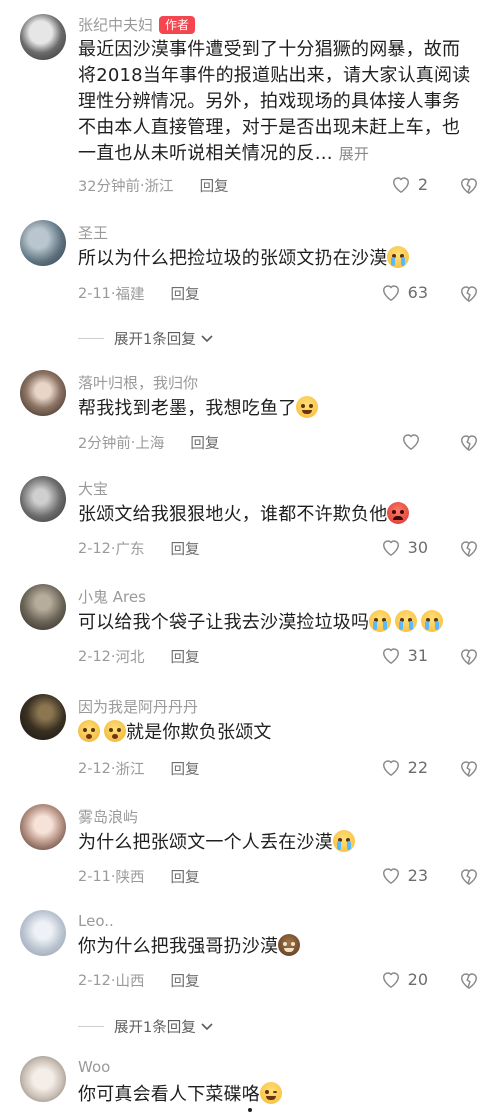 The width and height of the screenshot is (500, 1117). I want to click on comment-item: 大宝 张颂文给我狠狠地火，谁都不许欺负他 2-12 · 广东 回复 30, so click(250, 522).